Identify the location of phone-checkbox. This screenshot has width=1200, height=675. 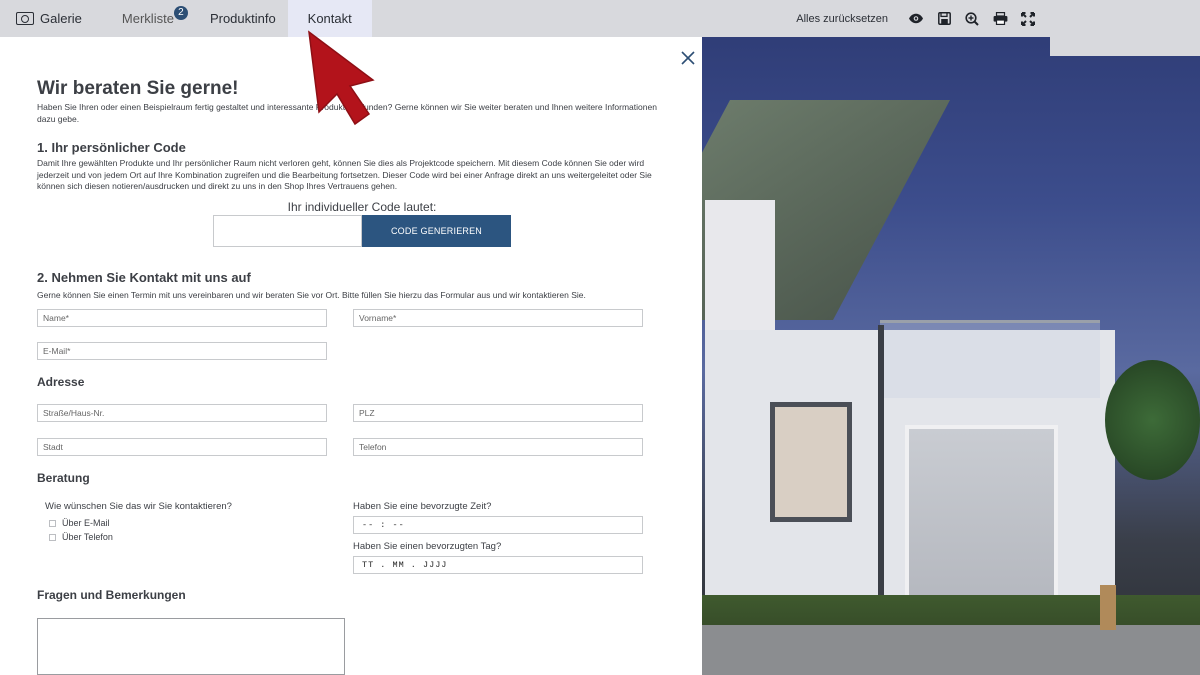
(52, 537).